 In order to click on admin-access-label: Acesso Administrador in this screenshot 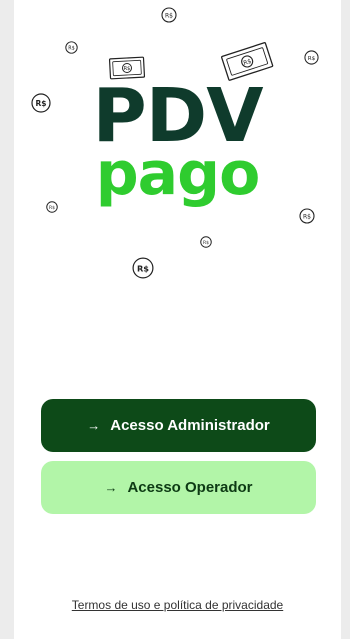, I will do `click(190, 425)`.